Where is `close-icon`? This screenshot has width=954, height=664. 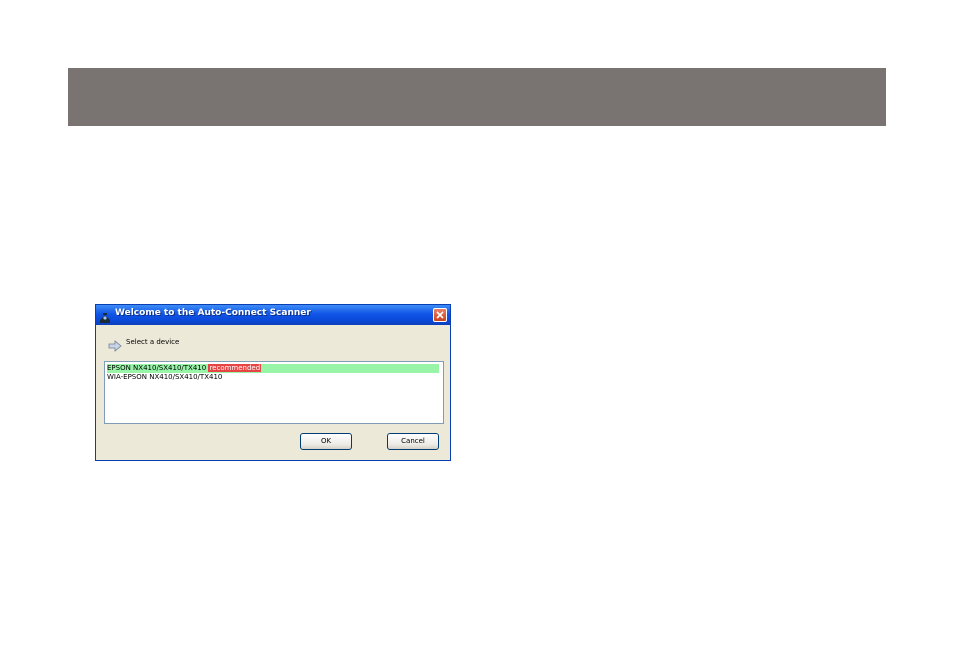
close-icon is located at coordinates (440, 315).